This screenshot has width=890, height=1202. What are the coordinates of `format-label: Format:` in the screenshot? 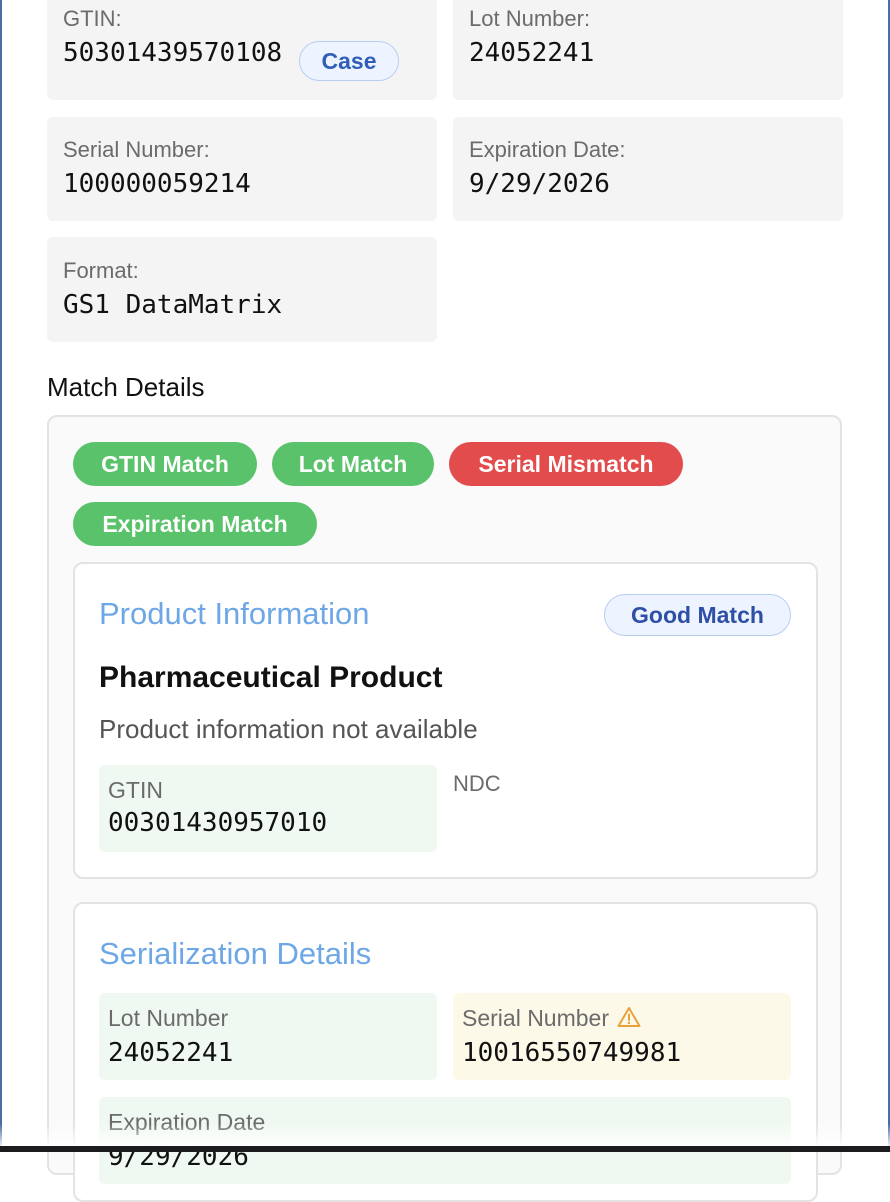 It's located at (101, 270).